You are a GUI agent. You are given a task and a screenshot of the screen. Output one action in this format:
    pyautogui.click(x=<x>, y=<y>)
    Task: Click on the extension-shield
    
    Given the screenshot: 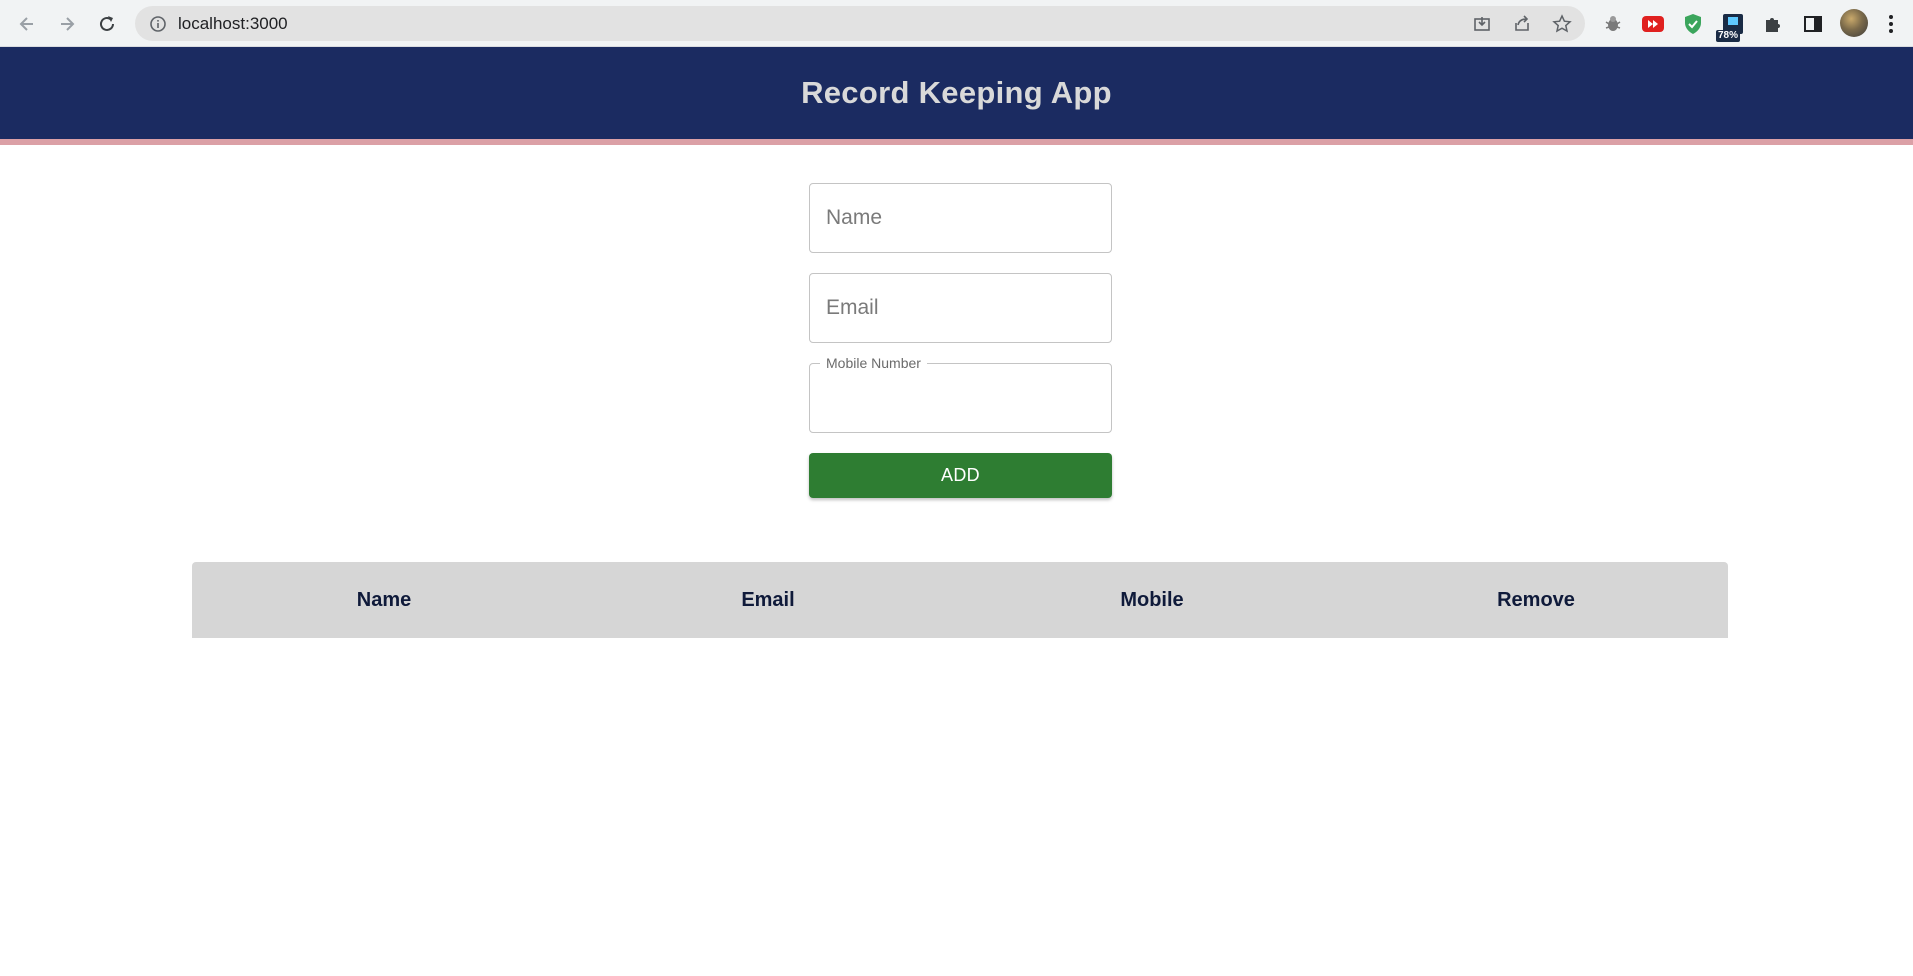 What is the action you would take?
    pyautogui.click(x=1693, y=24)
    